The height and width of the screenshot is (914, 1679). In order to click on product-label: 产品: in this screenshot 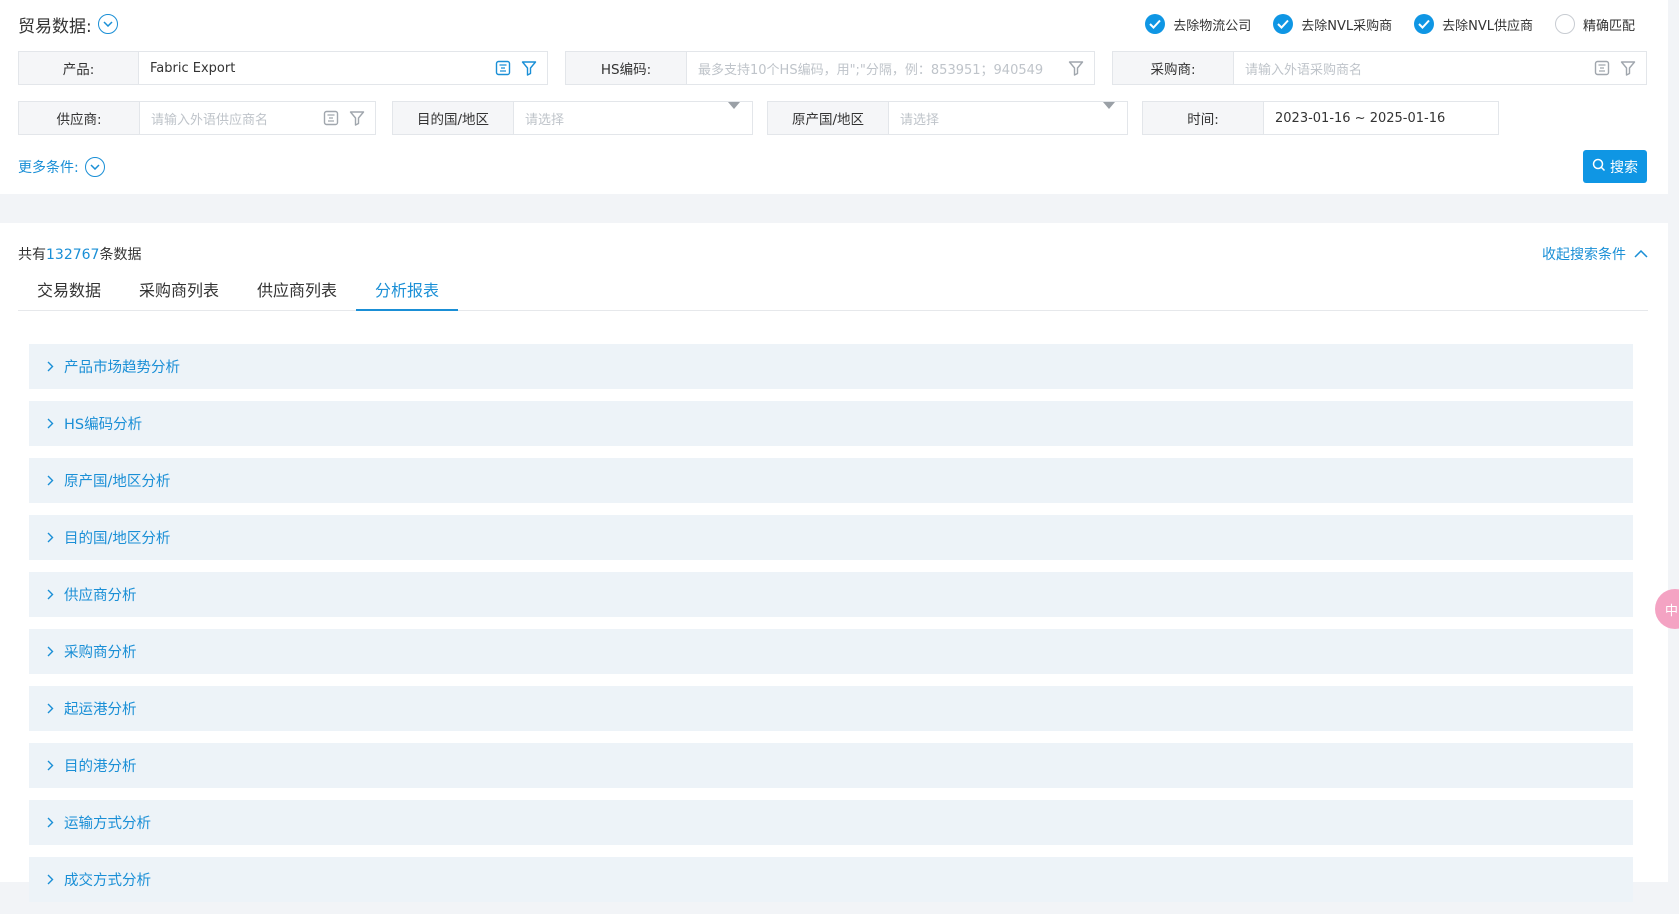, I will do `click(79, 68)`.